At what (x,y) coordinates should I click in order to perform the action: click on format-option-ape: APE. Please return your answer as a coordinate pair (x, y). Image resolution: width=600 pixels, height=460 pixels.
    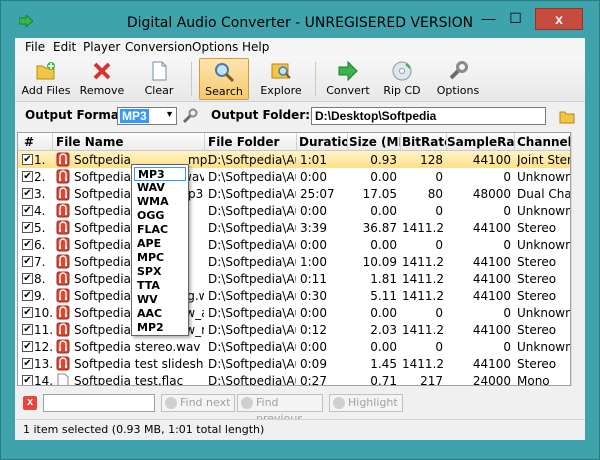
    Looking at the image, I should click on (160, 244).